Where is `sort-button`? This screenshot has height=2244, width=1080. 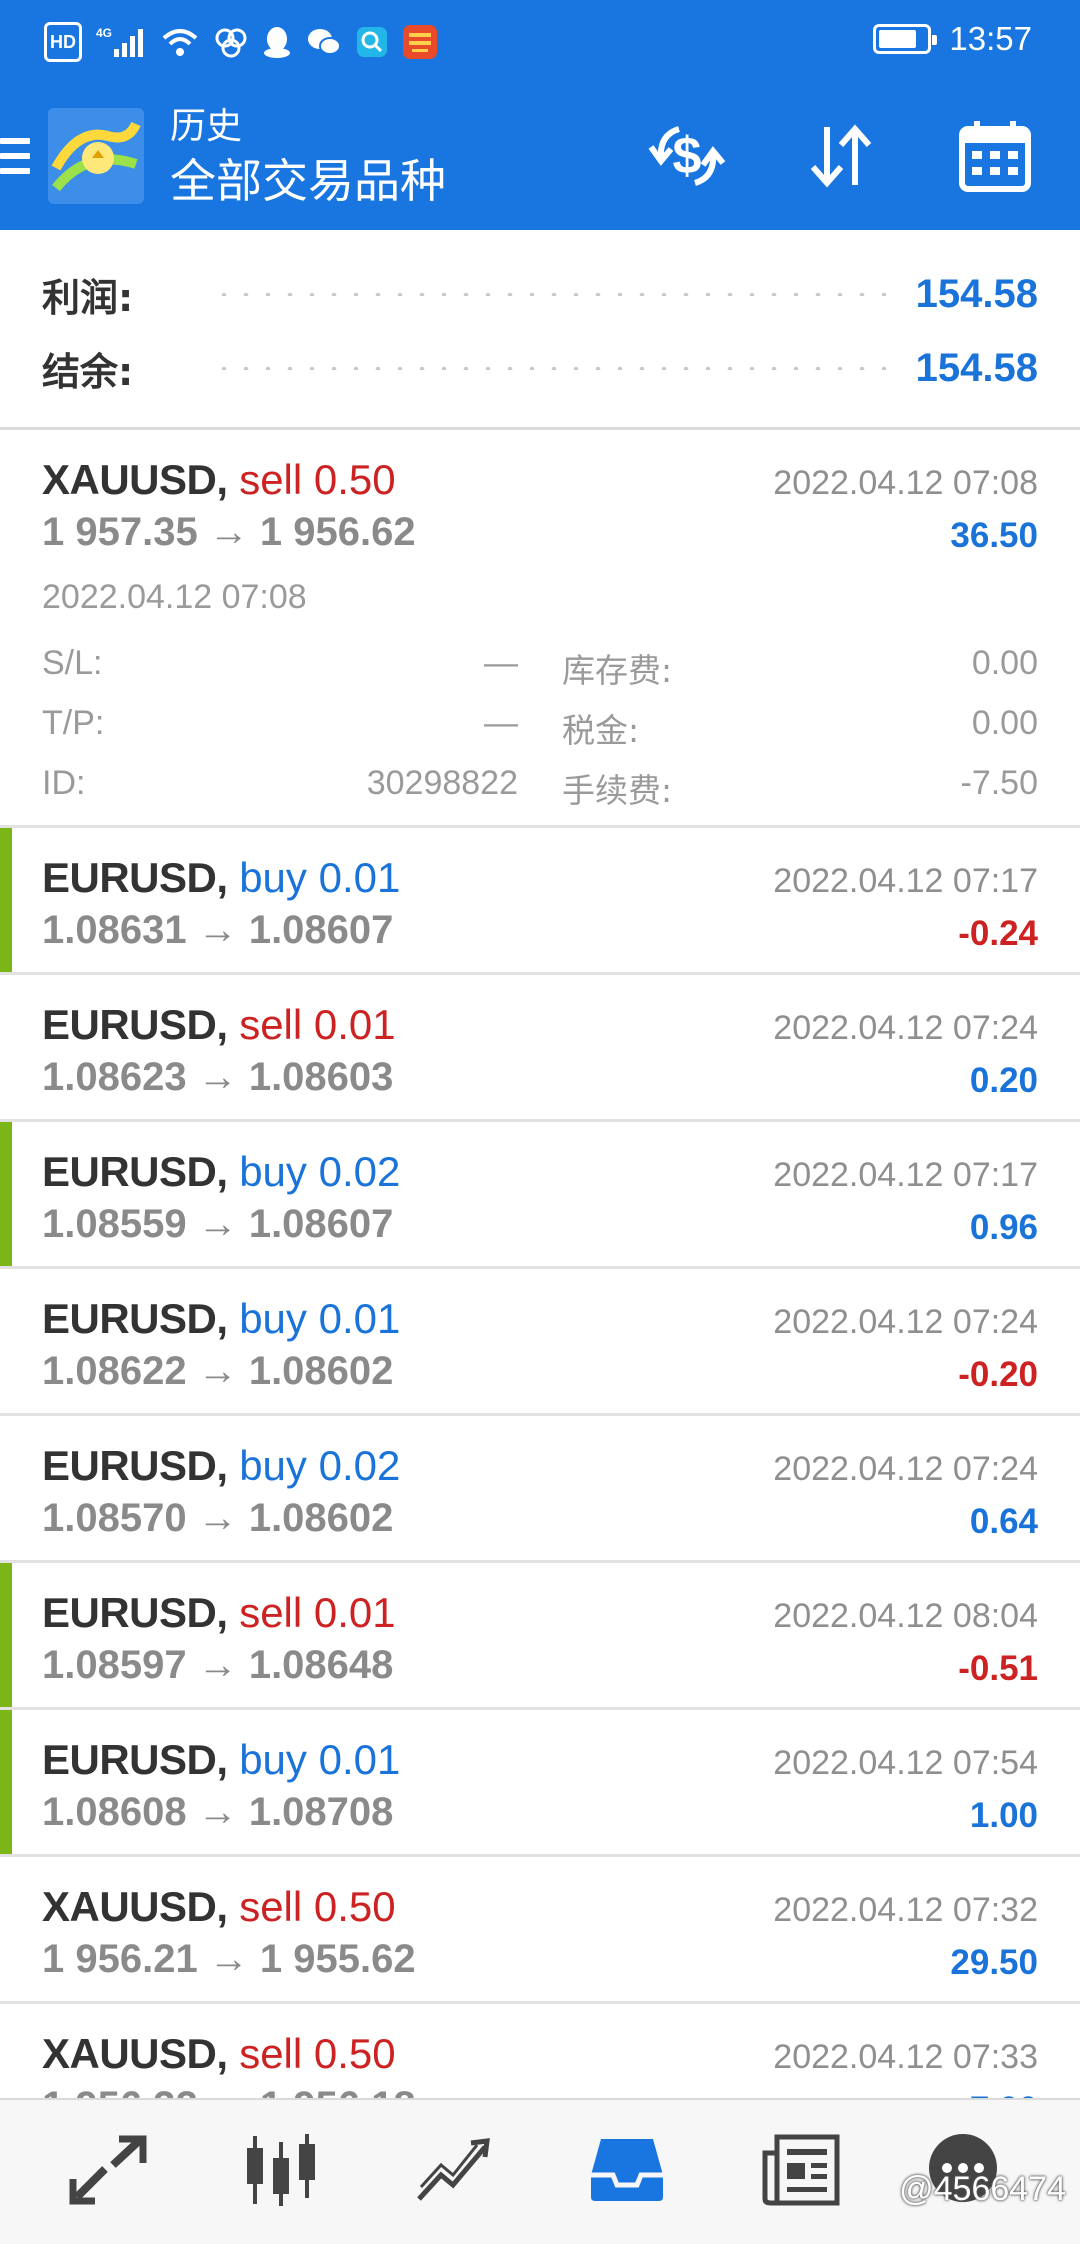 sort-button is located at coordinates (841, 156).